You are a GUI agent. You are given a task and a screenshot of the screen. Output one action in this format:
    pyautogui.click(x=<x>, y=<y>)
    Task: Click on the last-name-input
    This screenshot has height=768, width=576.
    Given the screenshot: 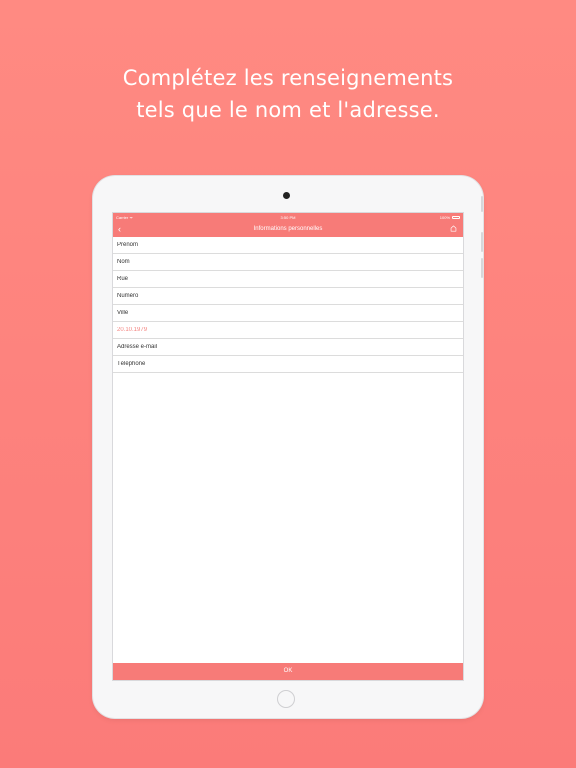 What is the action you would take?
    pyautogui.click(x=290, y=262)
    